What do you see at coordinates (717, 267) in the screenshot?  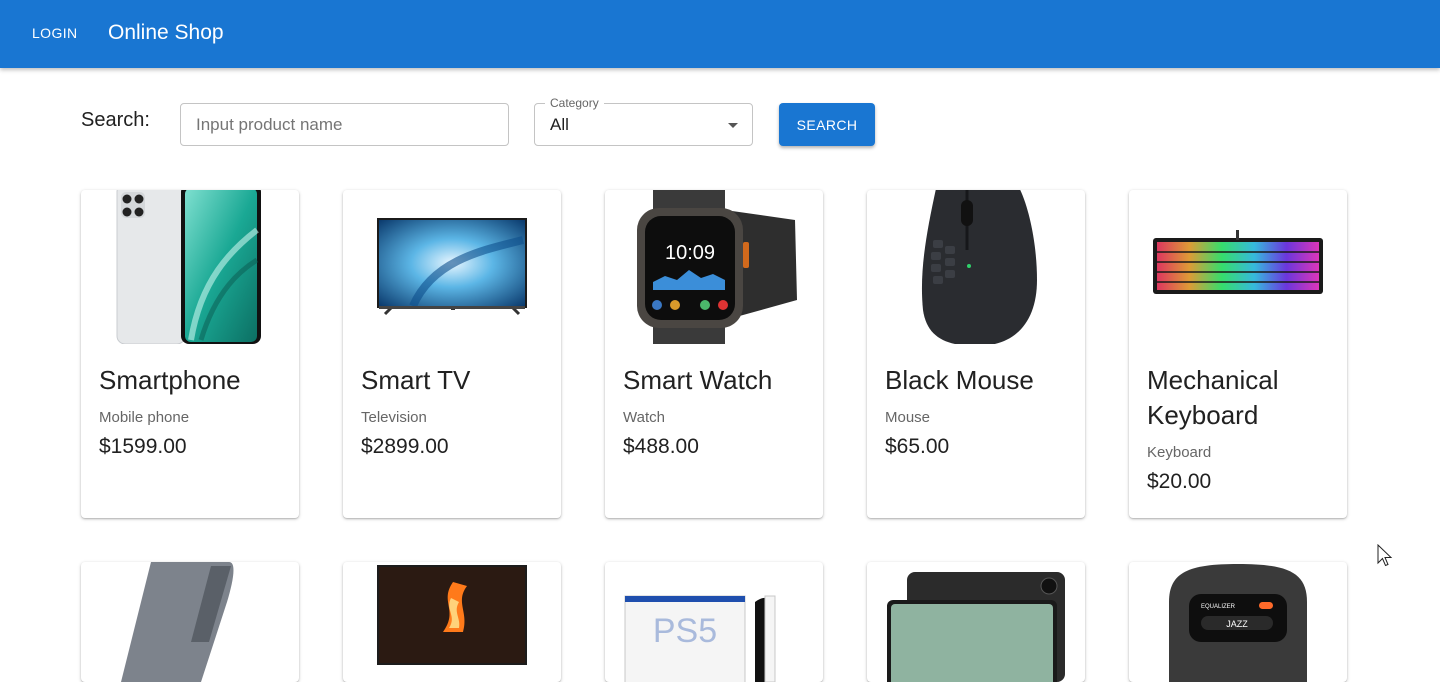 I see `watch-image: 10:09` at bounding box center [717, 267].